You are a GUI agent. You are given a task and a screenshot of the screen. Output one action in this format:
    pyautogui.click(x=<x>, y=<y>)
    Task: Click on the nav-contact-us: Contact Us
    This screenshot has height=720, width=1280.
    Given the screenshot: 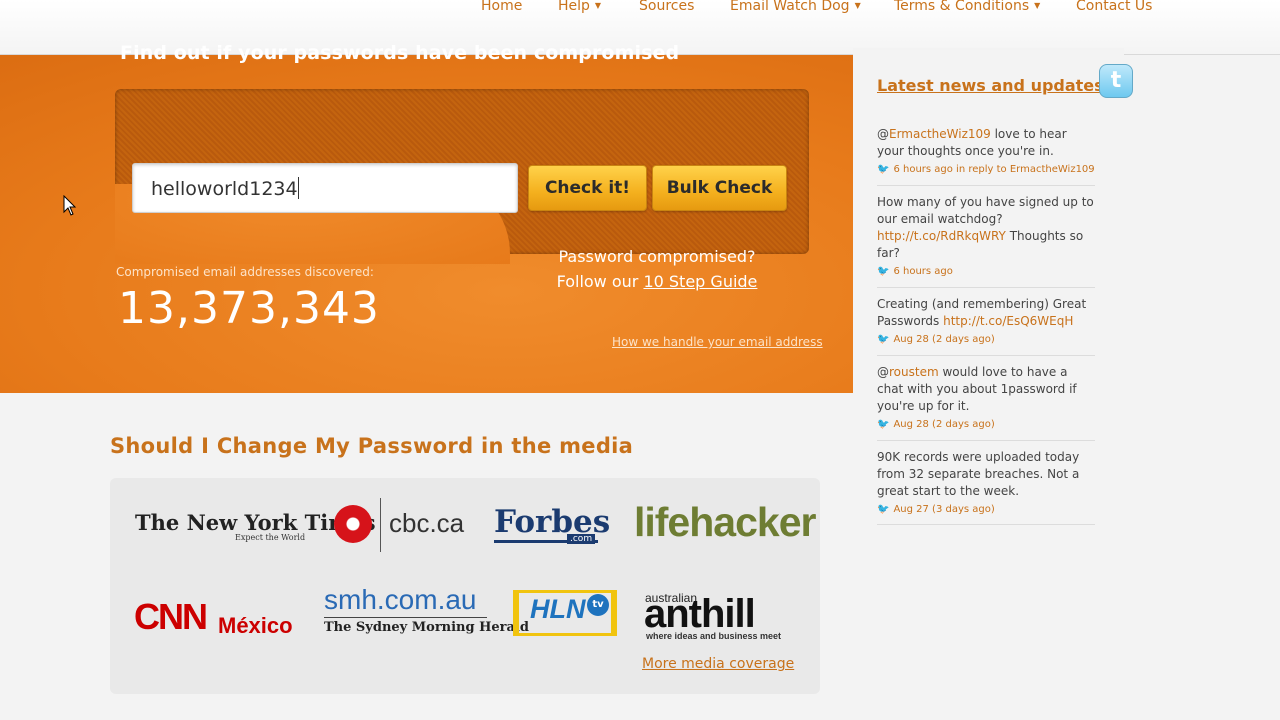 What is the action you would take?
    pyautogui.click(x=1114, y=7)
    